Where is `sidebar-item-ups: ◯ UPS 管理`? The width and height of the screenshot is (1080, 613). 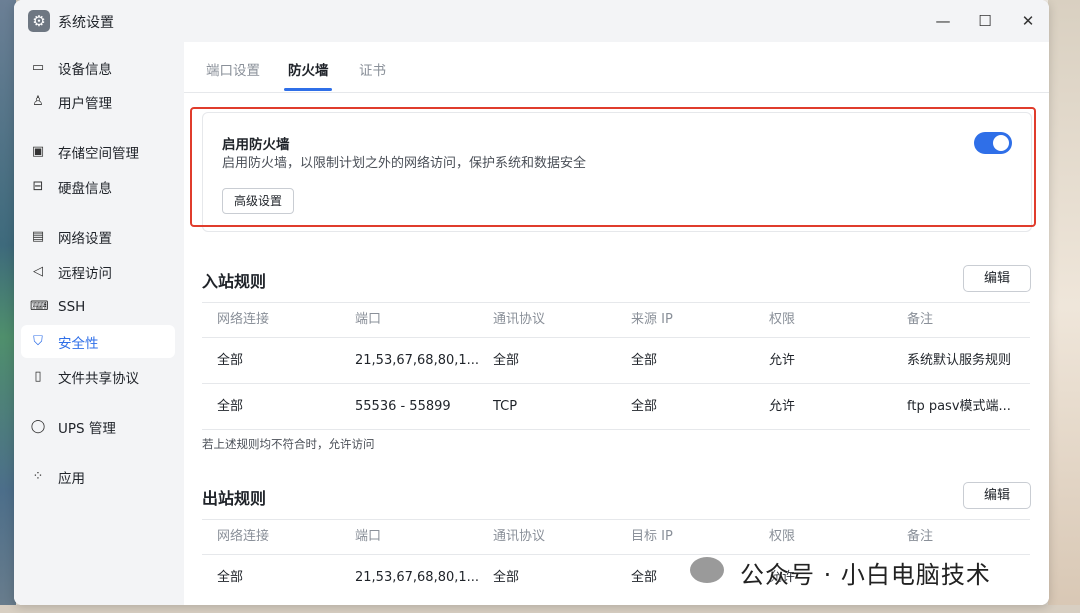
sidebar-item-ups: ◯ UPS 管理 is located at coordinates (98, 426).